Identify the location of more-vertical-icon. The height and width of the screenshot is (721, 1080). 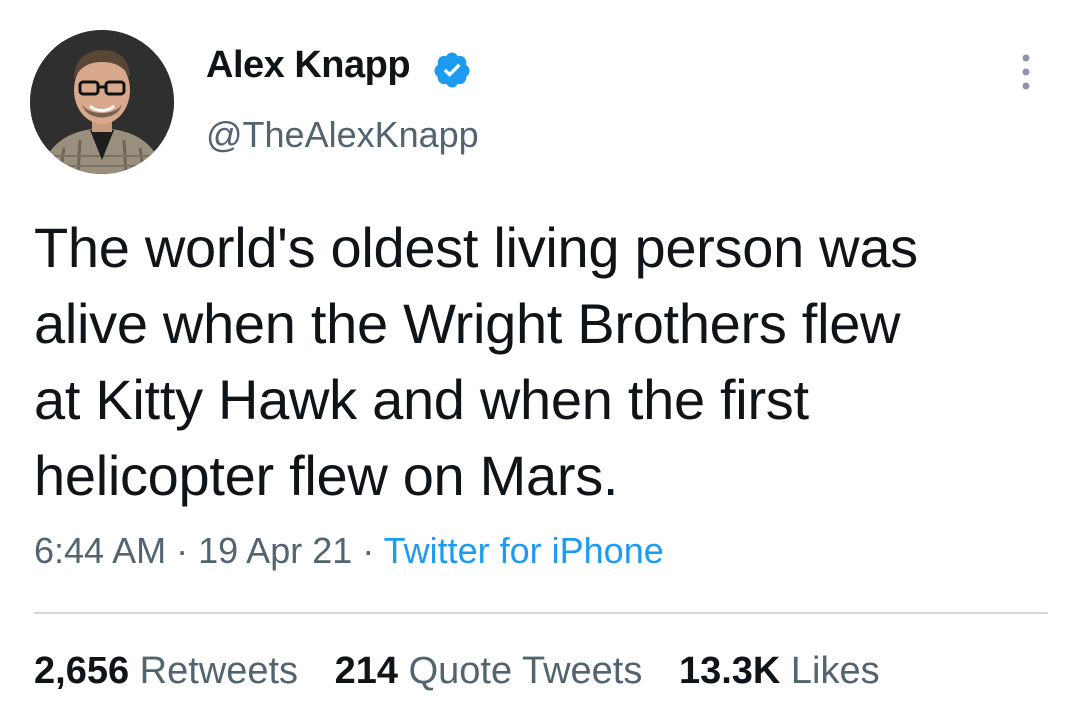
(1026, 72).